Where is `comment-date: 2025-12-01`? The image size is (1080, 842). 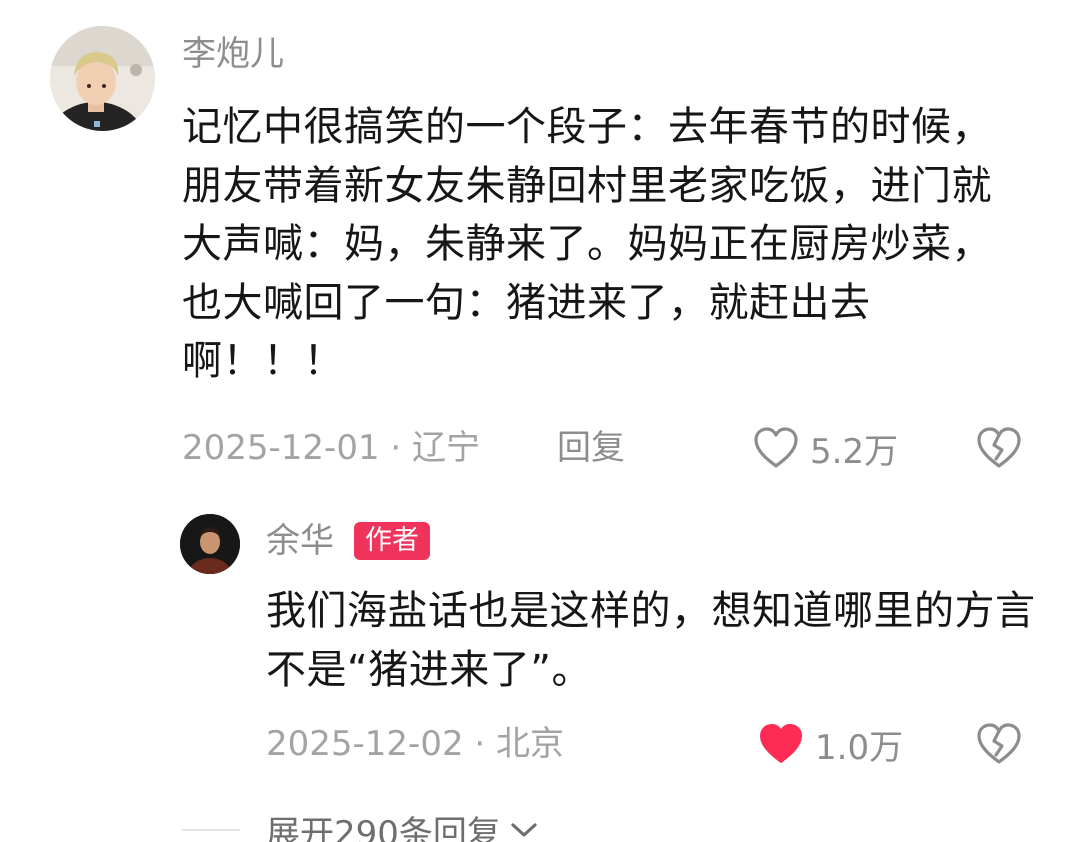 comment-date: 2025-12-01 is located at coordinates (281, 448).